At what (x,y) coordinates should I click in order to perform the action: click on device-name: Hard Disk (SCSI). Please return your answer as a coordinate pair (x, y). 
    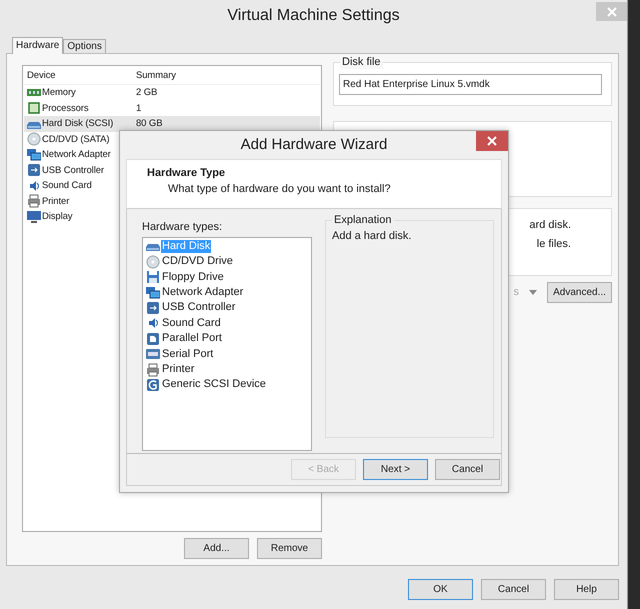
    Looking at the image, I should click on (78, 124).